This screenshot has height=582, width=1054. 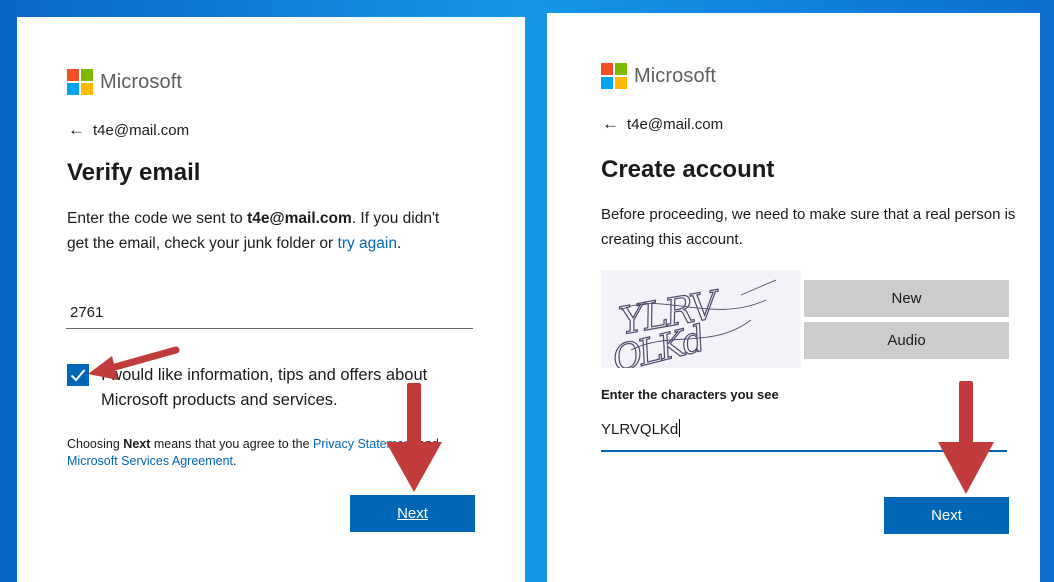 I want to click on left-next-pointer-arrow, so click(x=414, y=437).